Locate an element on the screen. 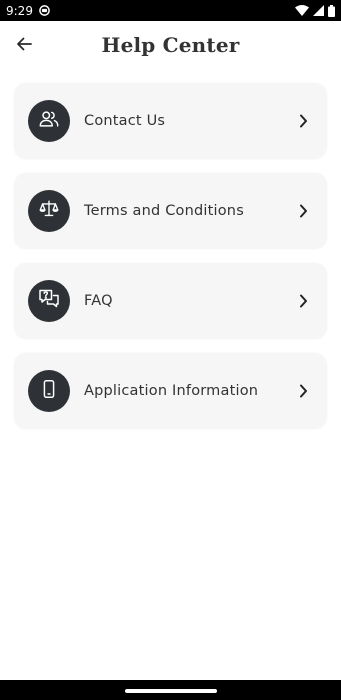 The image size is (341, 700). page-title: Help Center is located at coordinates (170, 45).